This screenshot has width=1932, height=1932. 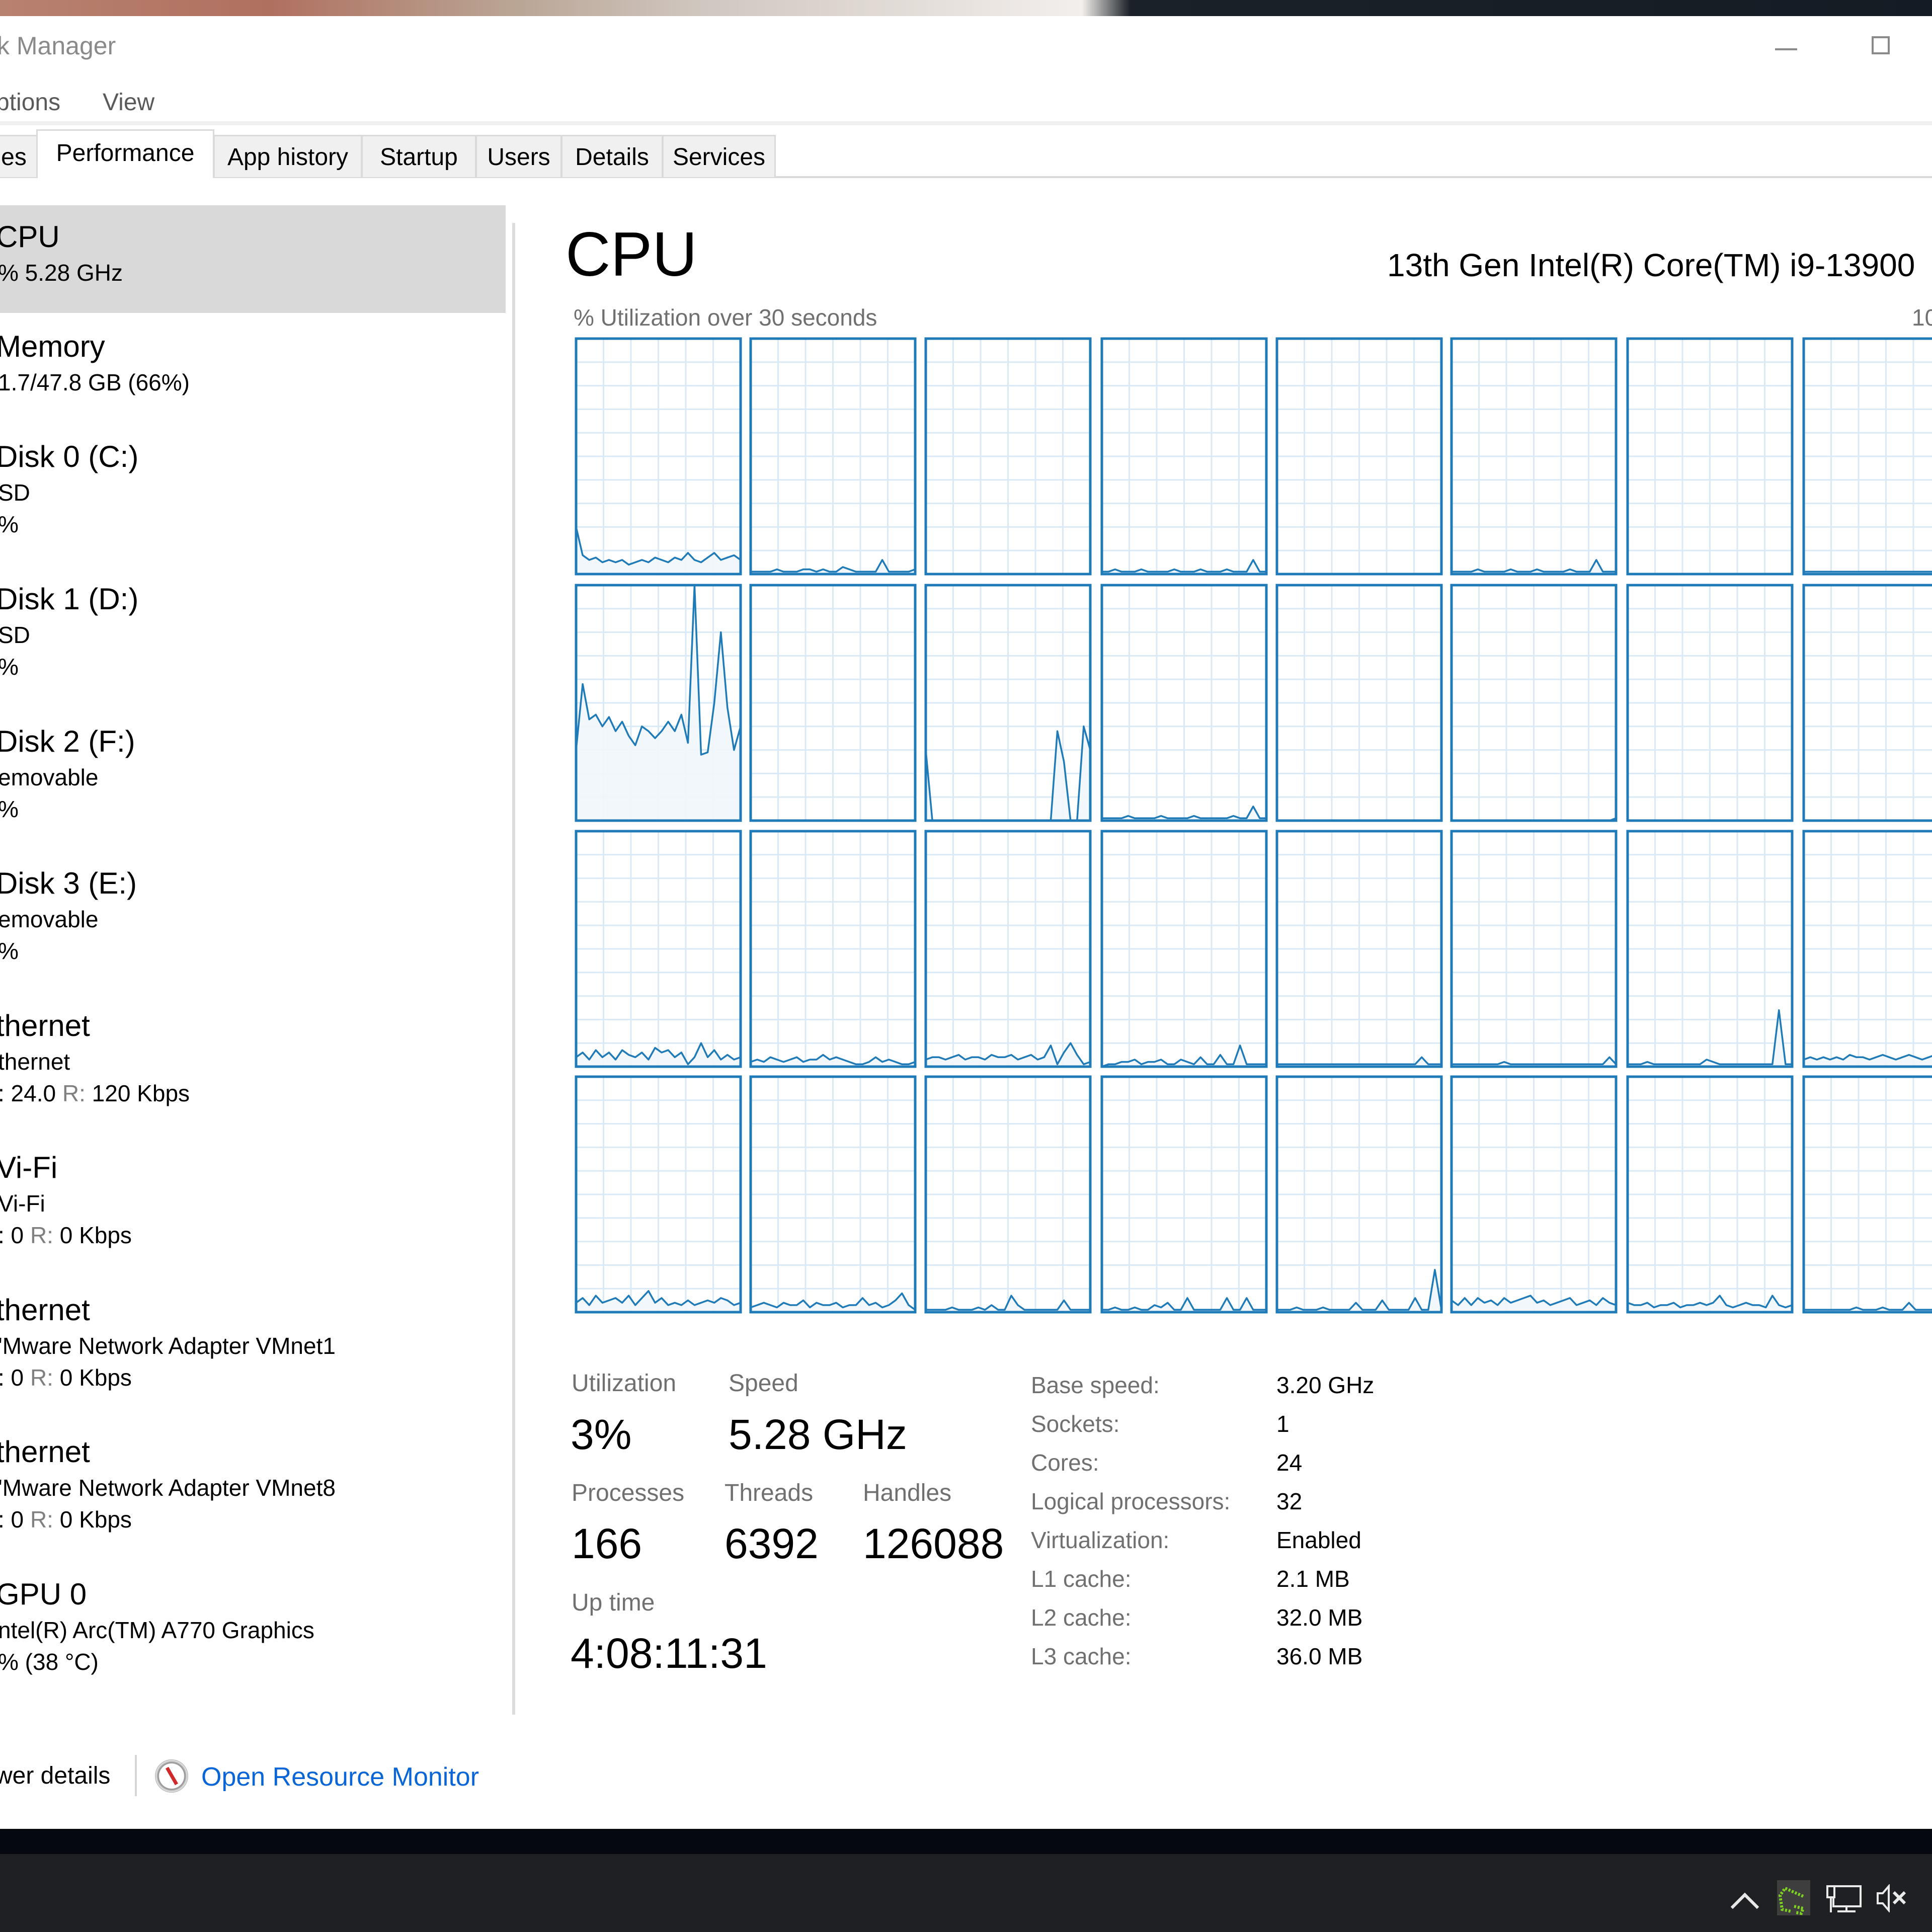 I want to click on sidebar-item-disk-2: Disk 2 (F:) emovable %, so click(x=253, y=766).